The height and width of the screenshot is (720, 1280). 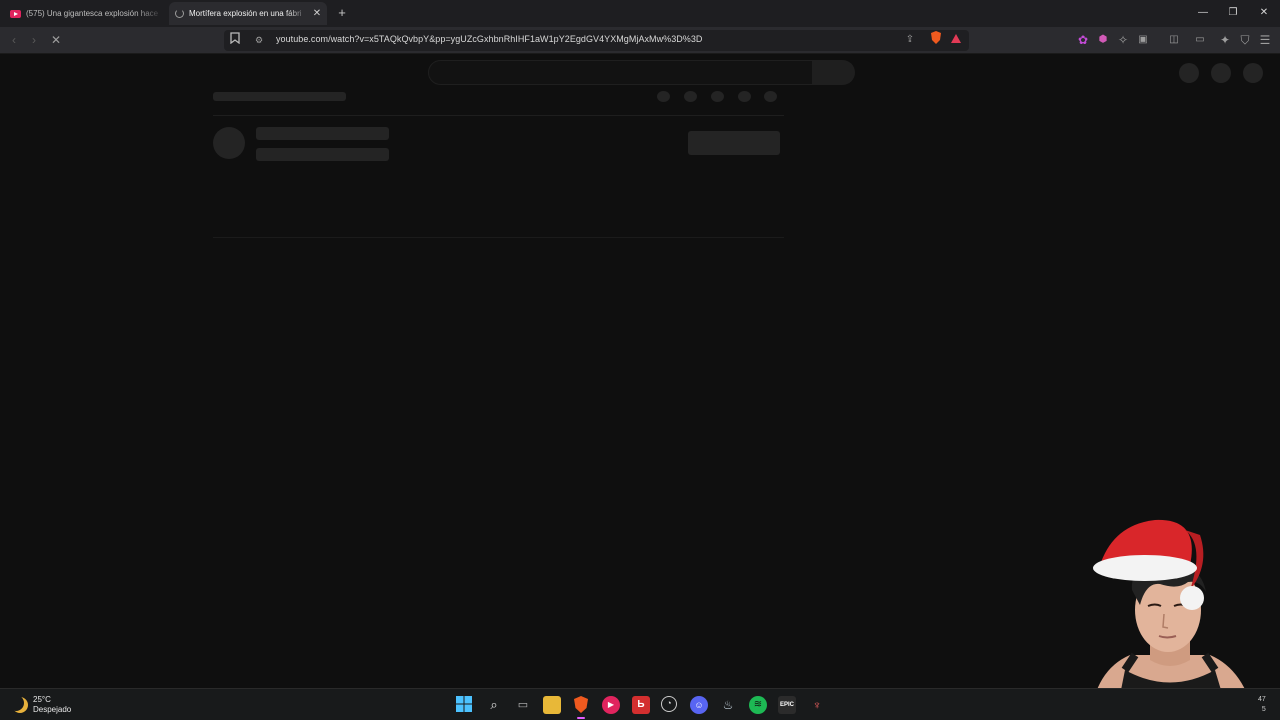 What do you see at coordinates (956, 40) in the screenshot?
I see `brave-rewards-icon` at bounding box center [956, 40].